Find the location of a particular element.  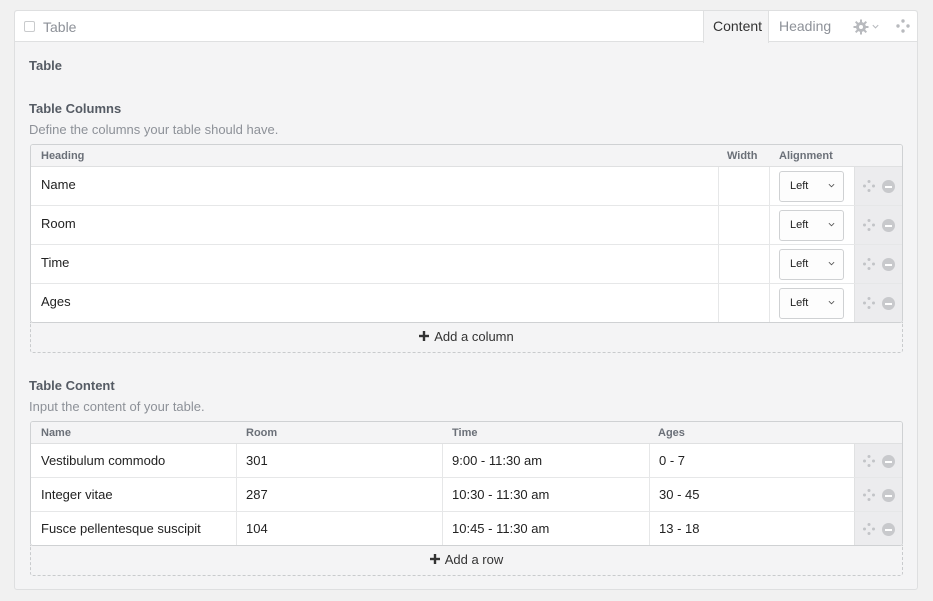

column-row: Room Left is located at coordinates (466, 225).